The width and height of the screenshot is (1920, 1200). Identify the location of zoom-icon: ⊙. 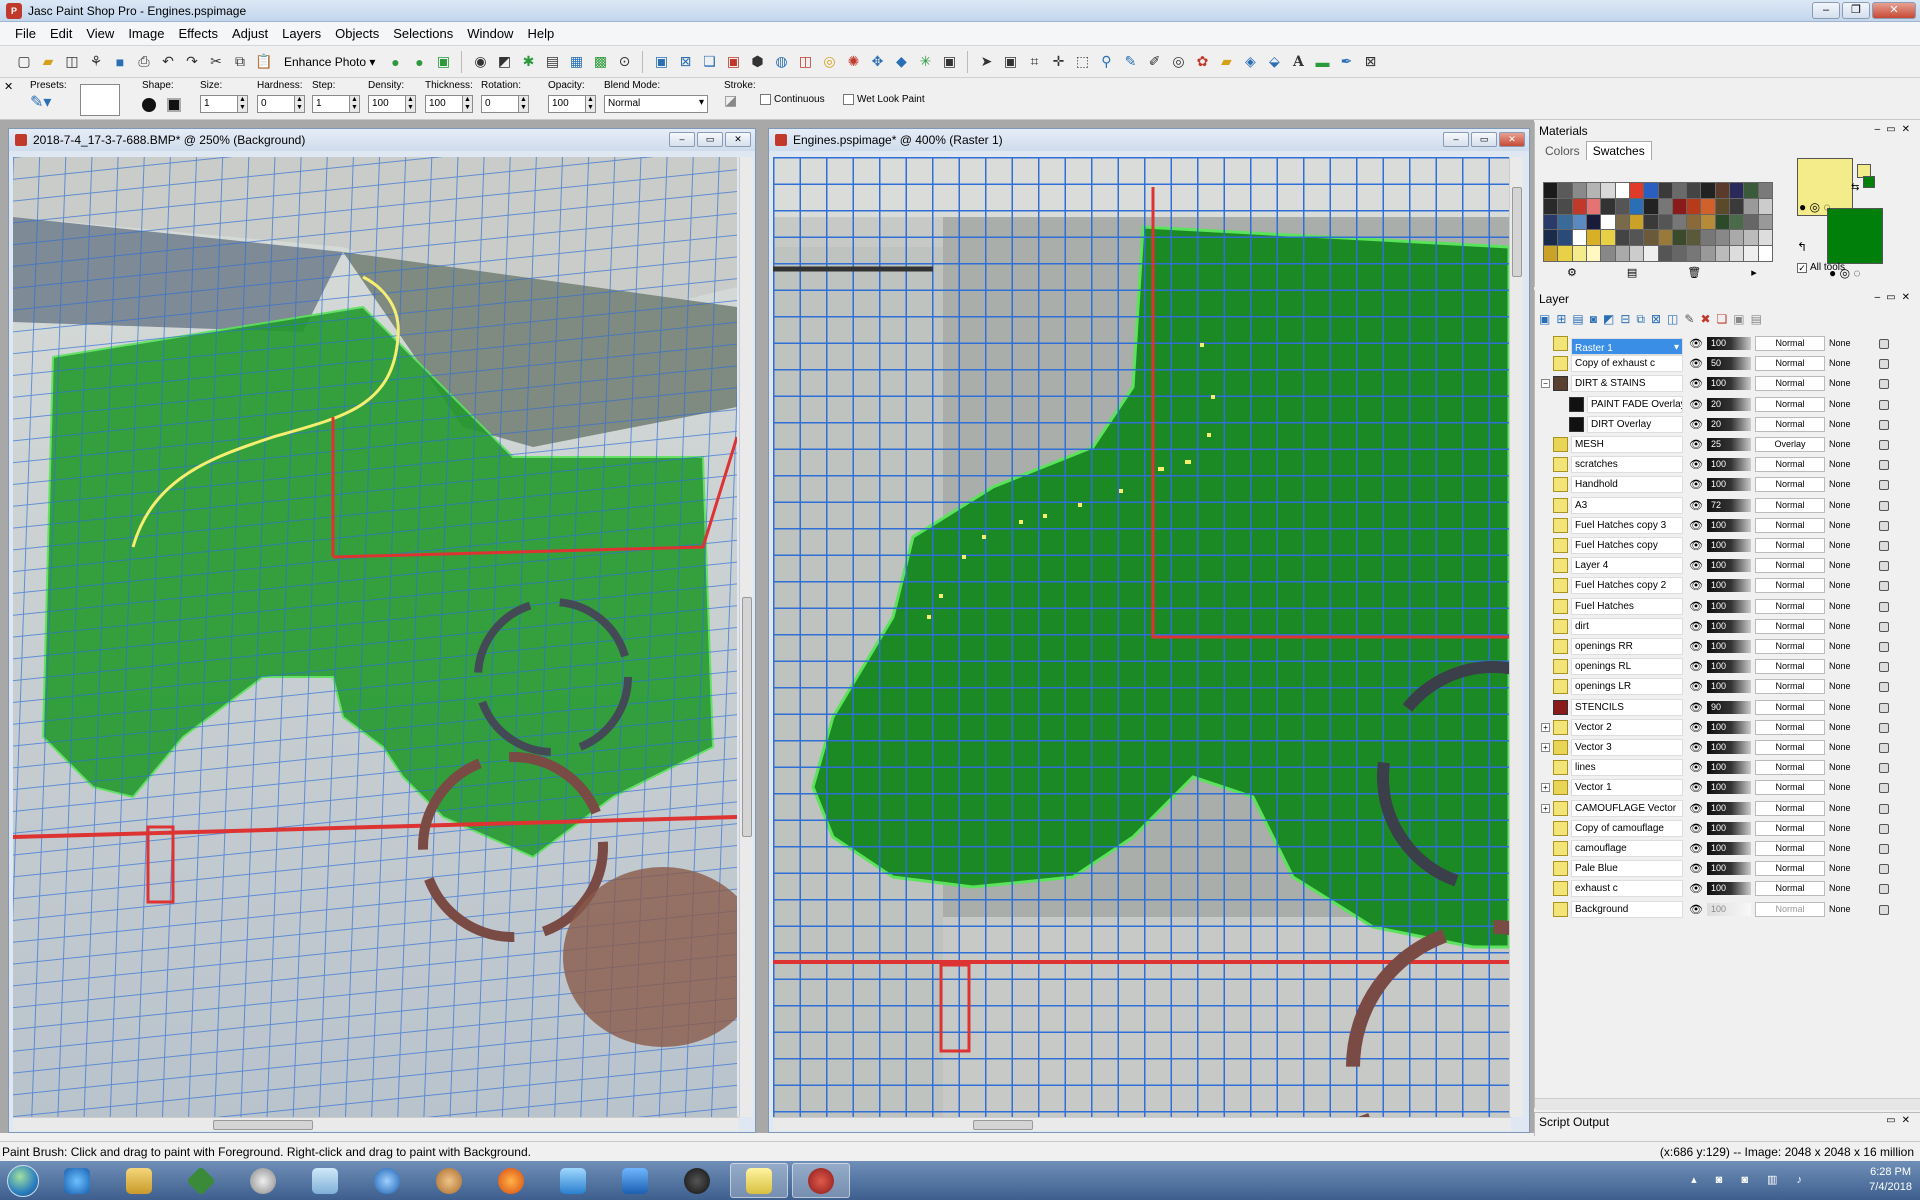
(624, 62).